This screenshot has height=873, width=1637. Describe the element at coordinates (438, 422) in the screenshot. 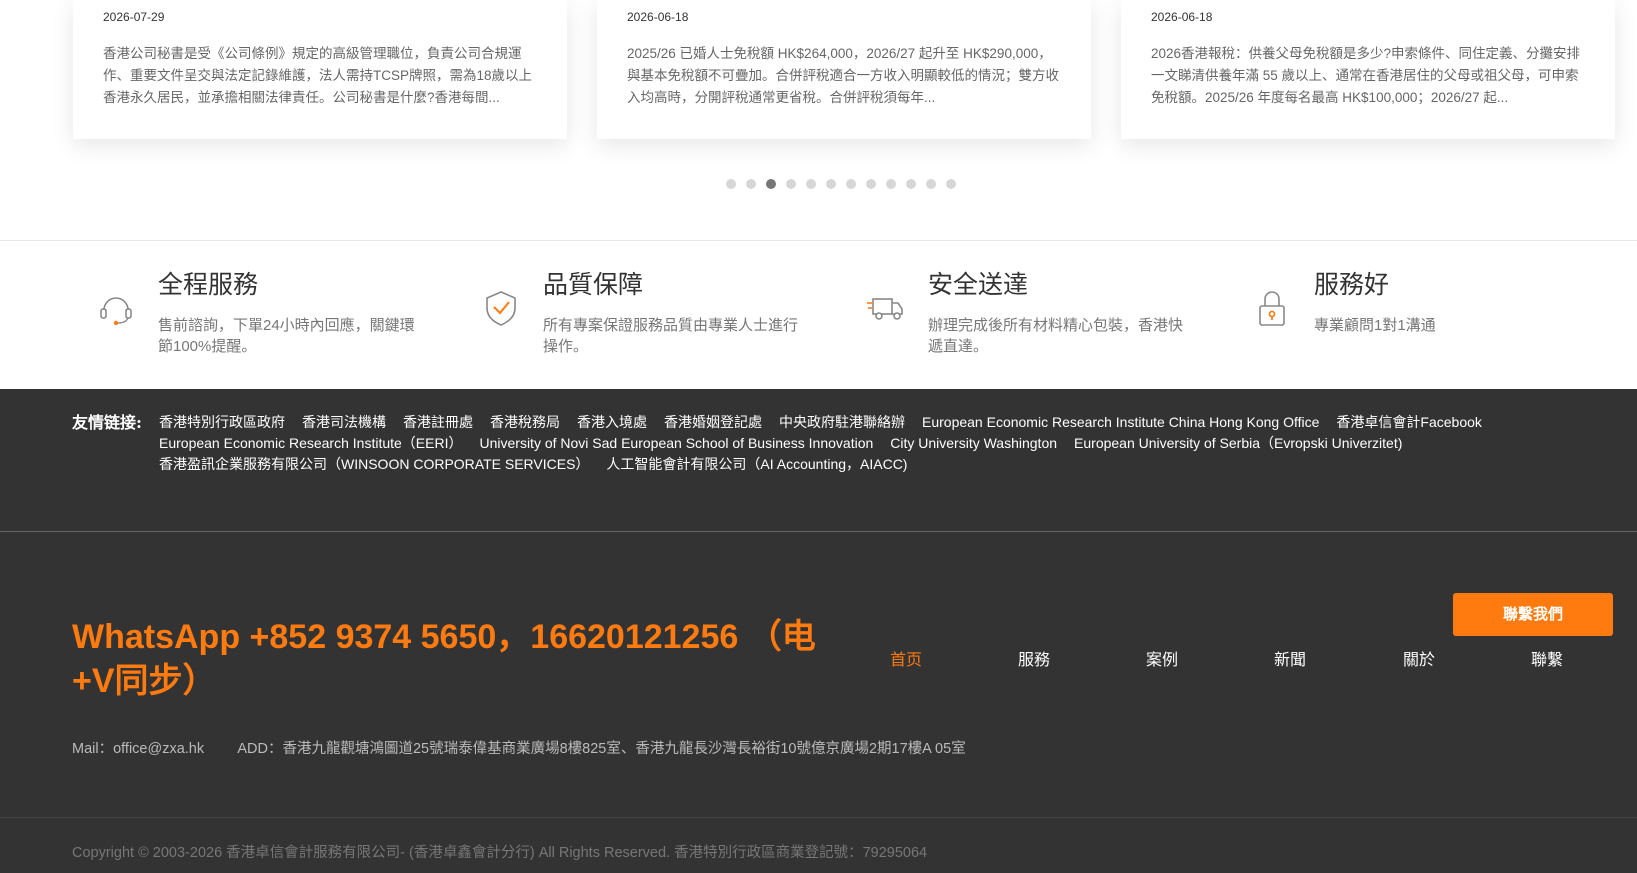

I see `friend-link: 香港註冊處` at that location.